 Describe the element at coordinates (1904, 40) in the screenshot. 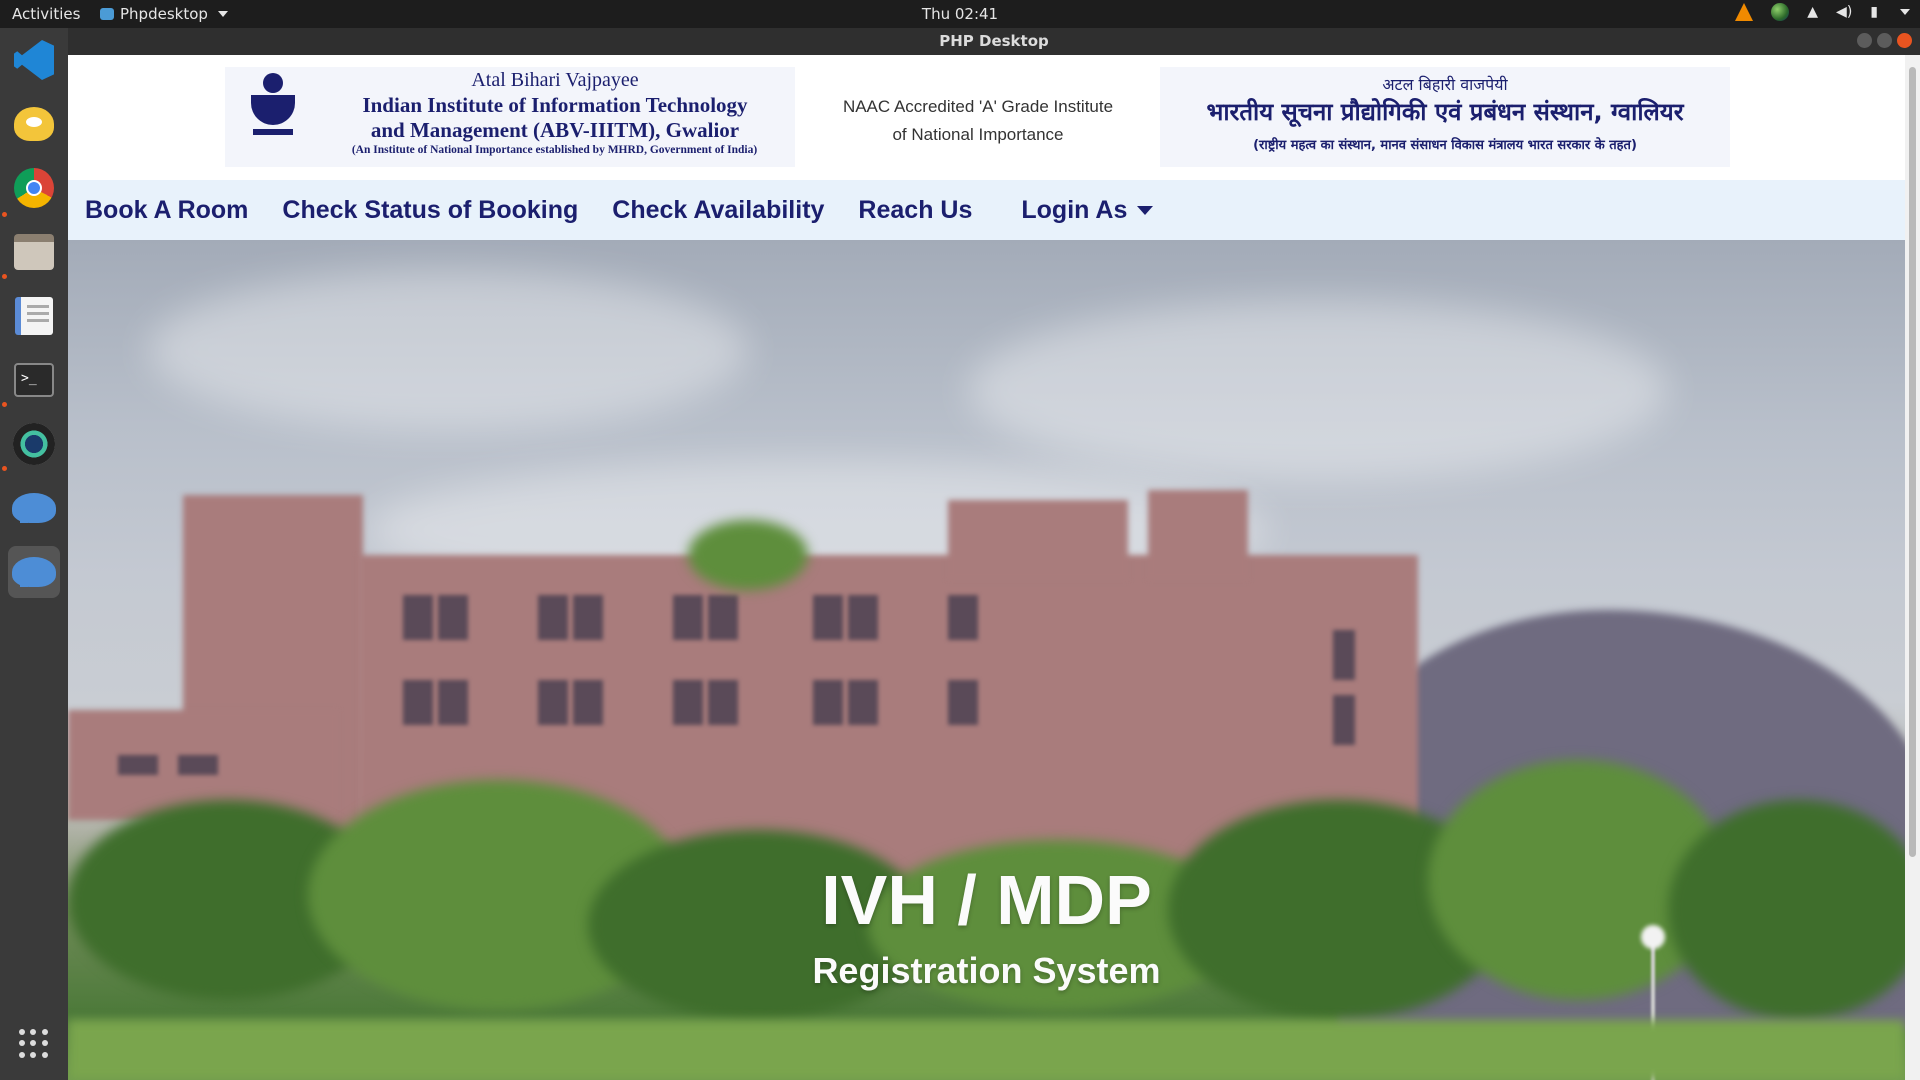

I see `close-button` at that location.